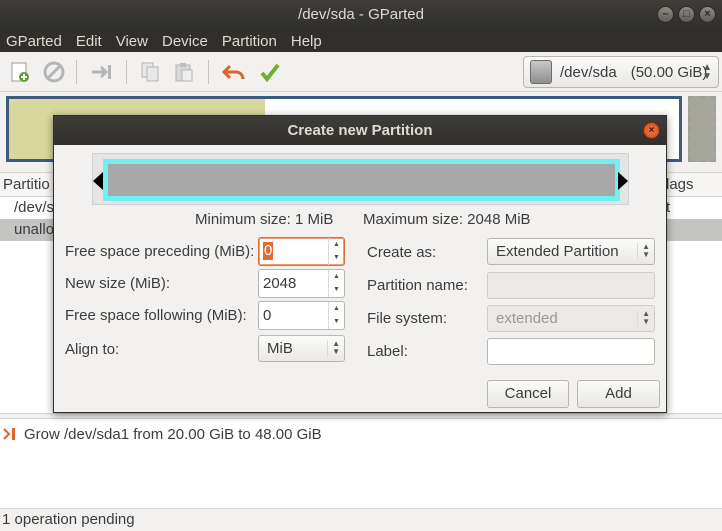 Image resolution: width=722 pixels, height=531 pixels. What do you see at coordinates (702, 129) in the screenshot?
I see `disk-map-unallocated` at bounding box center [702, 129].